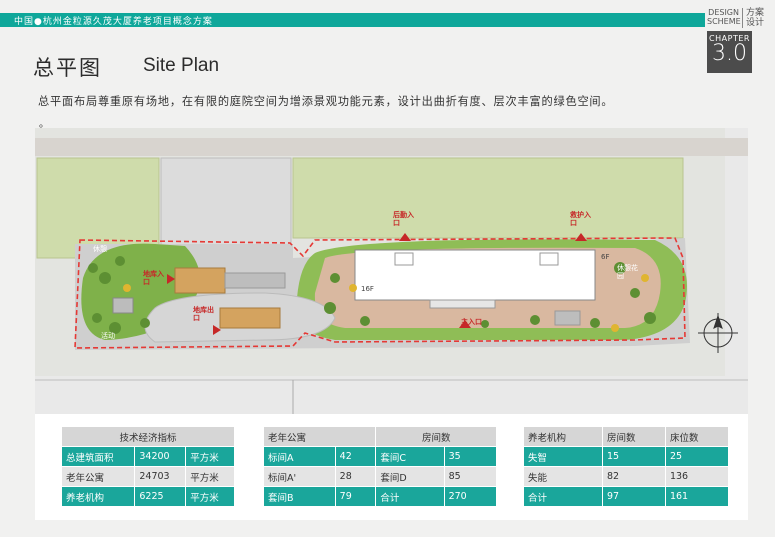 Image resolution: width=775 pixels, height=537 pixels. What do you see at coordinates (410, 496) in the screenshot?
I see `table2-cell: 合计` at bounding box center [410, 496].